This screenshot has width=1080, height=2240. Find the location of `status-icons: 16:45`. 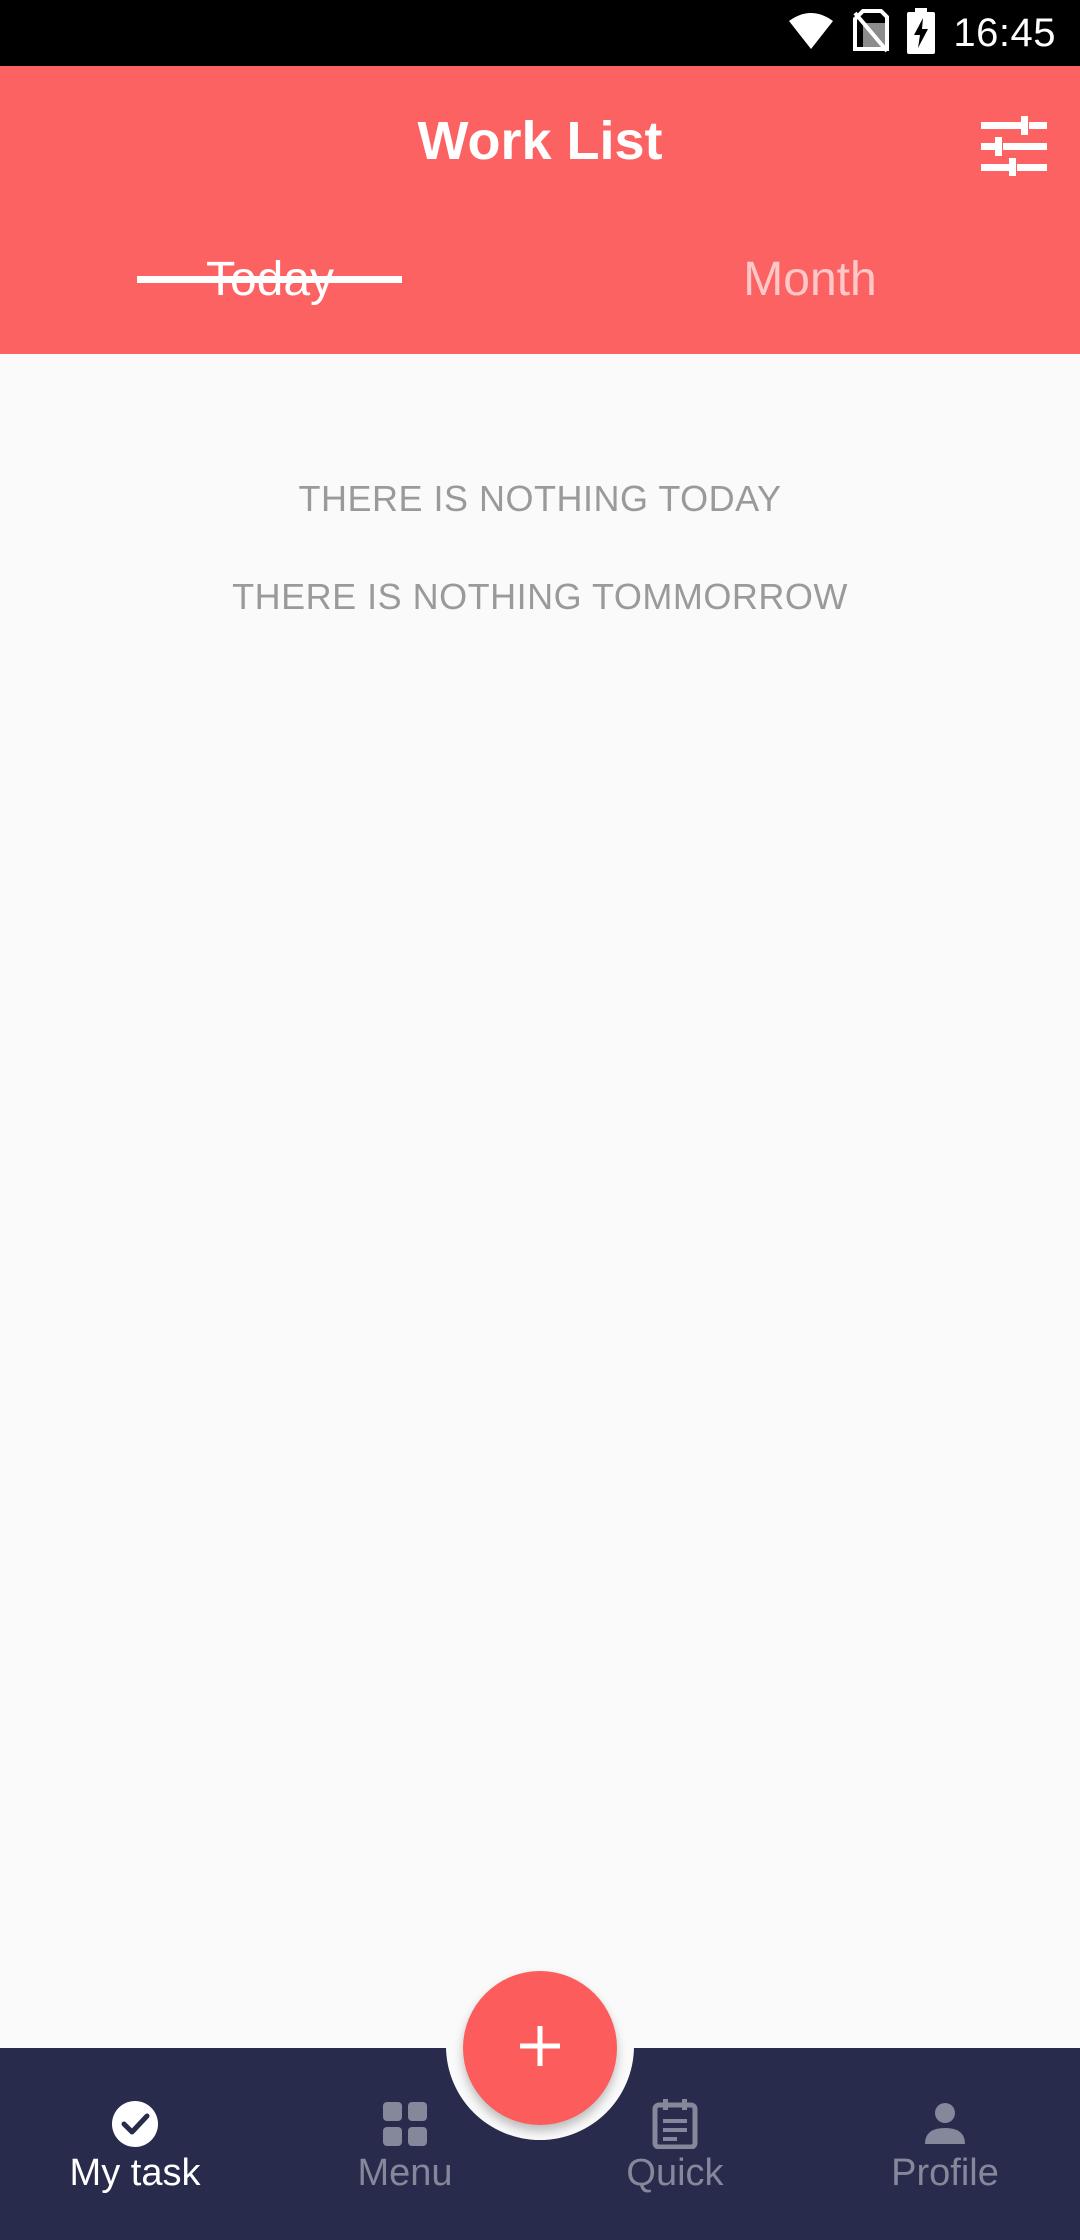

status-icons: 16:45 is located at coordinates (921, 33).